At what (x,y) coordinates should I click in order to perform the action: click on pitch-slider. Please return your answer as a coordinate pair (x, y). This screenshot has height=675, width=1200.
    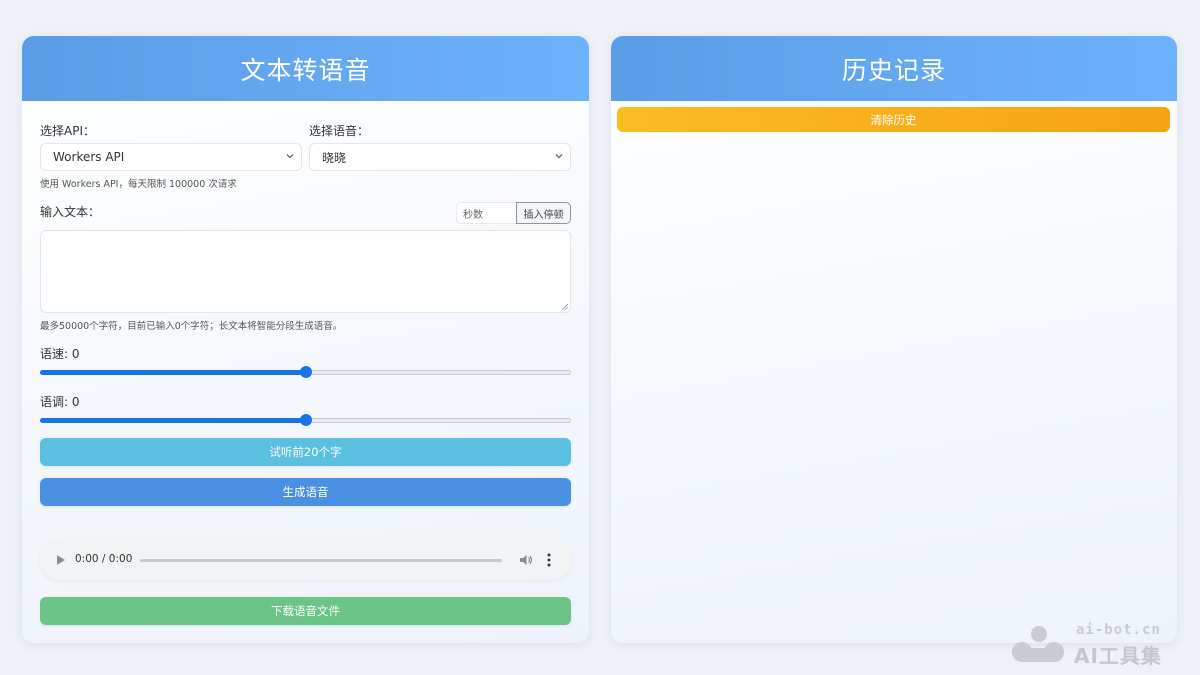
    Looking at the image, I should click on (305, 420).